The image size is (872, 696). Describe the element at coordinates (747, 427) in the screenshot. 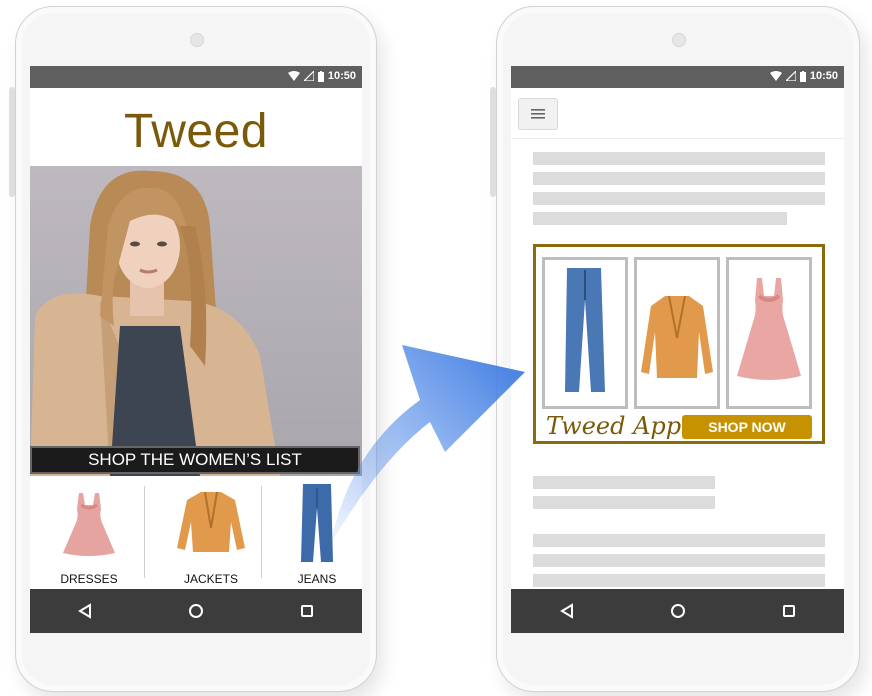

I see `shop-now-button: SHOP NOW` at that location.